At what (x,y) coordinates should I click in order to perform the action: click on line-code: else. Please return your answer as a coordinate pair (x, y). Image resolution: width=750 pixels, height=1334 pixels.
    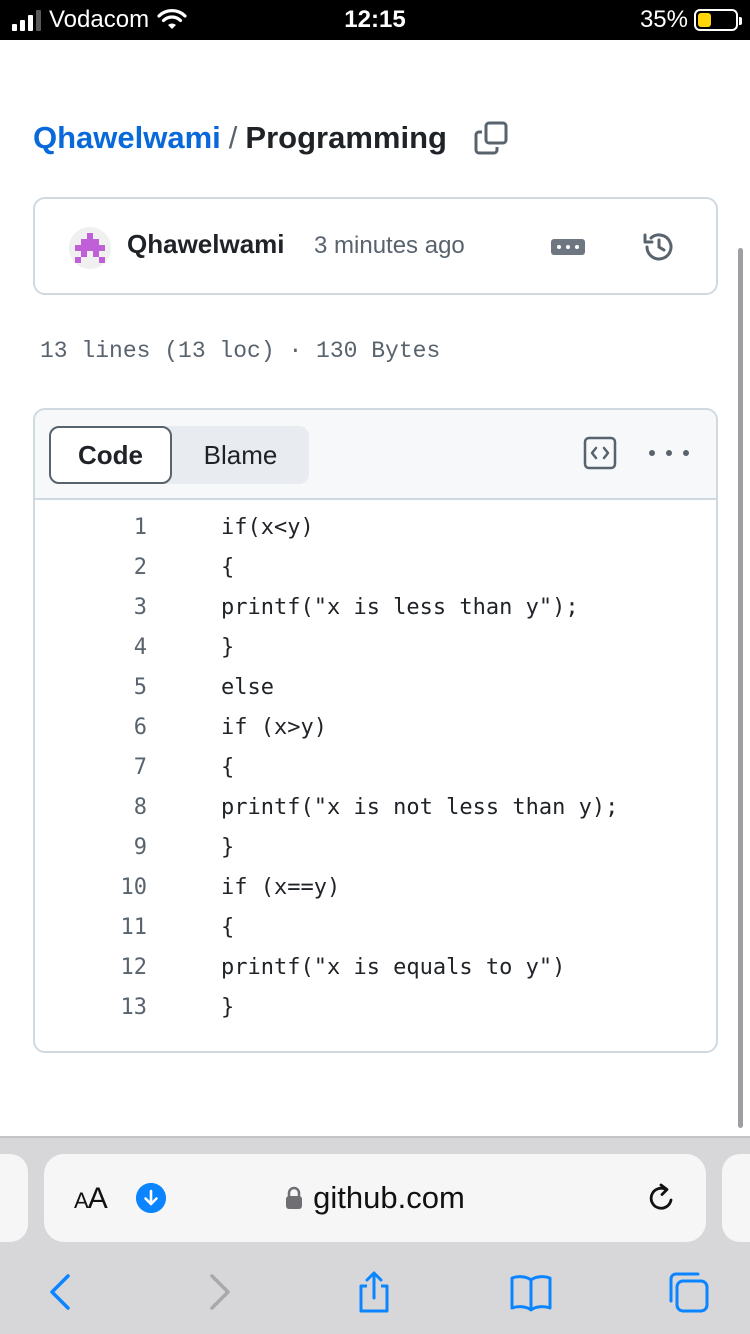
    Looking at the image, I should click on (247, 687).